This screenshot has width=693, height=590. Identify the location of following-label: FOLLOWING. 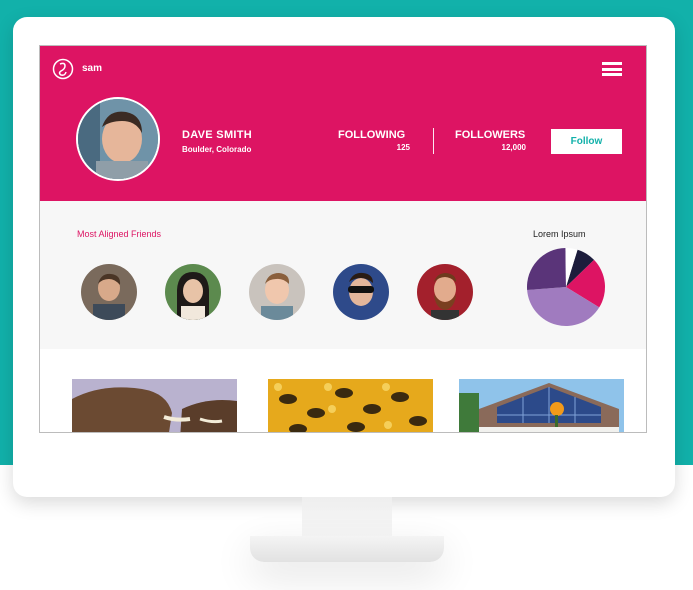
(371, 135).